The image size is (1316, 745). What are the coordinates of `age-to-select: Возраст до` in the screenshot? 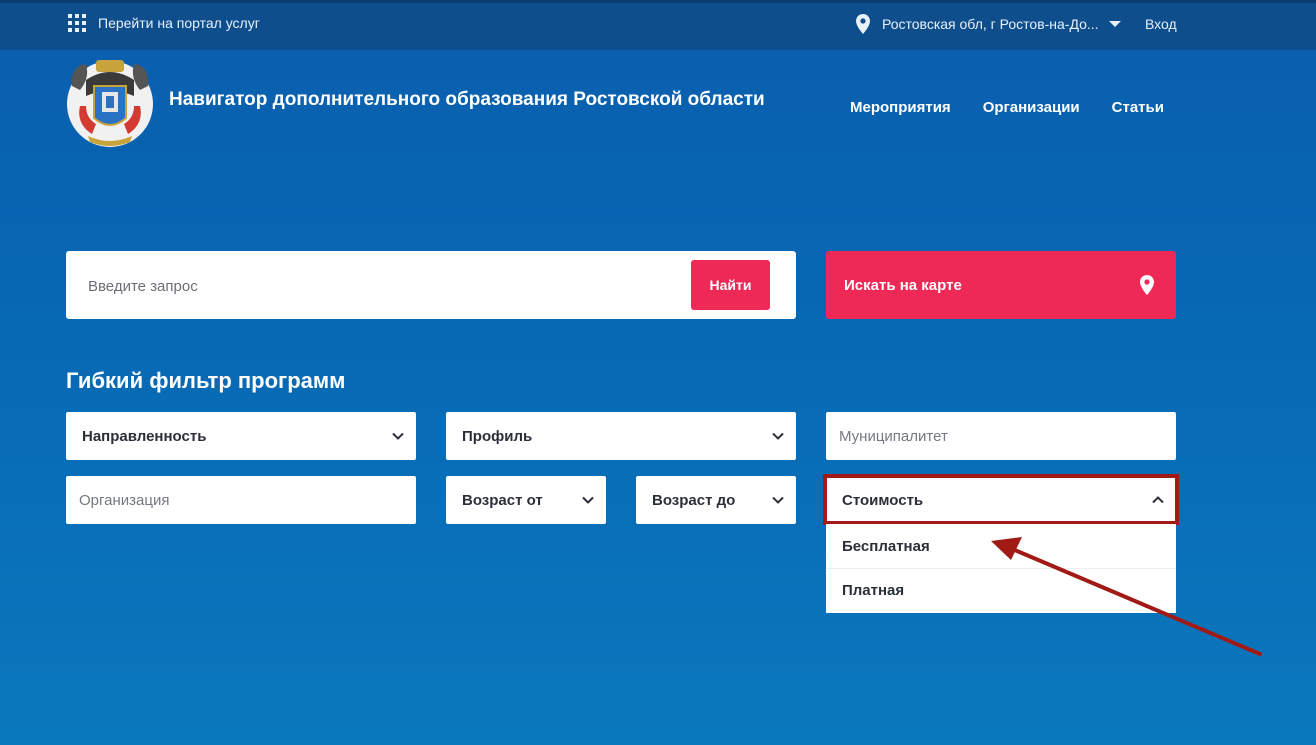 It's located at (716, 500).